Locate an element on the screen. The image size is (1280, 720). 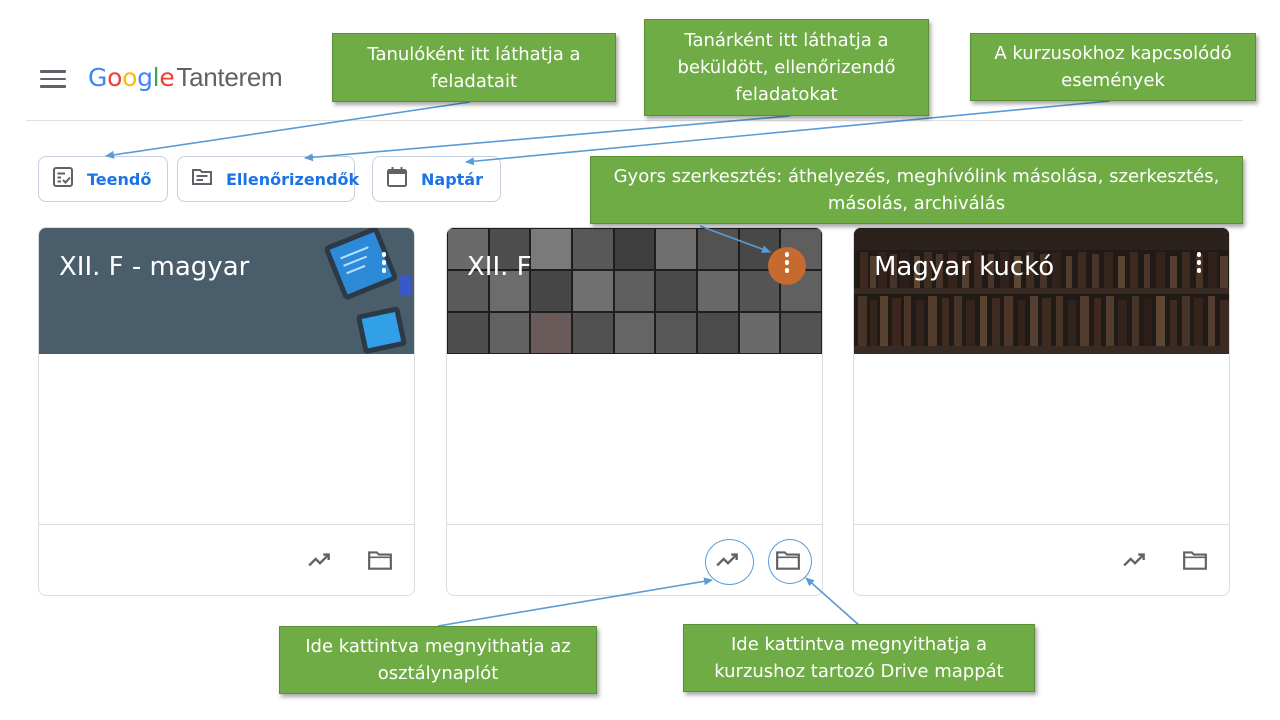
google-classroom-logo: GoogleTanterem is located at coordinates (185, 77).